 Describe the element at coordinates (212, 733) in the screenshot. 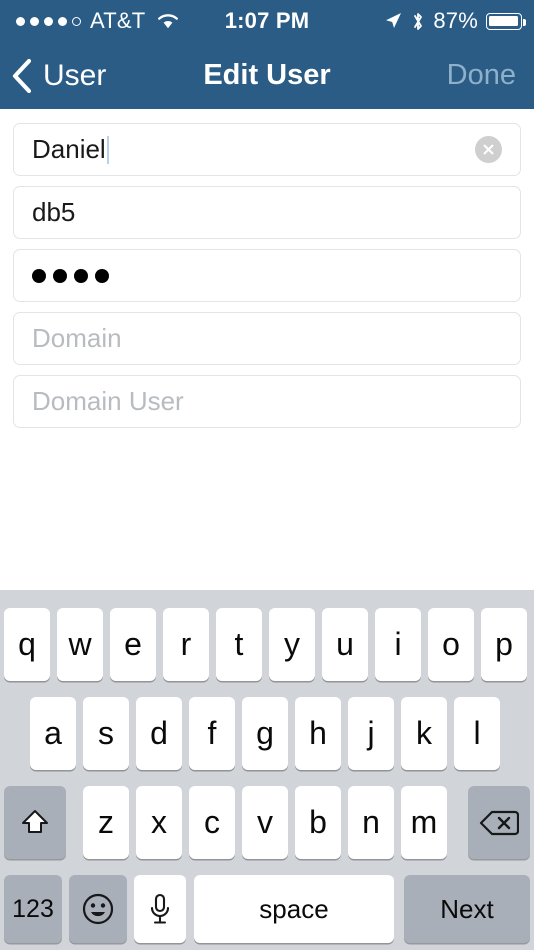

I see `key-f: f` at that location.